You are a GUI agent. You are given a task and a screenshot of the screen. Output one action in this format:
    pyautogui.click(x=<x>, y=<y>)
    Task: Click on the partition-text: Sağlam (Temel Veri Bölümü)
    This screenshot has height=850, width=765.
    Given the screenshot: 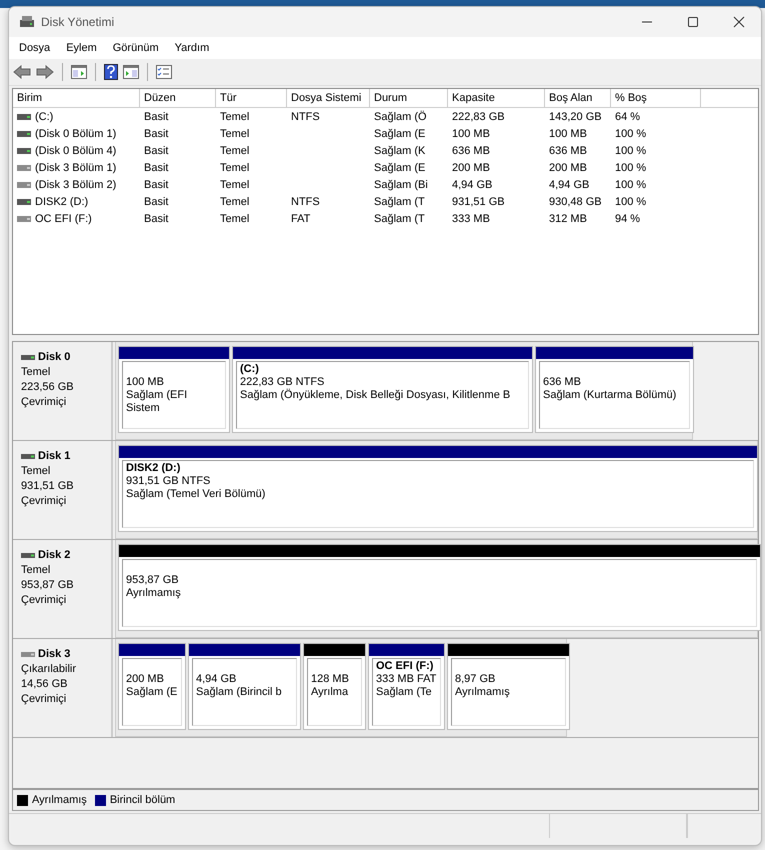 What is the action you would take?
    pyautogui.click(x=196, y=494)
    